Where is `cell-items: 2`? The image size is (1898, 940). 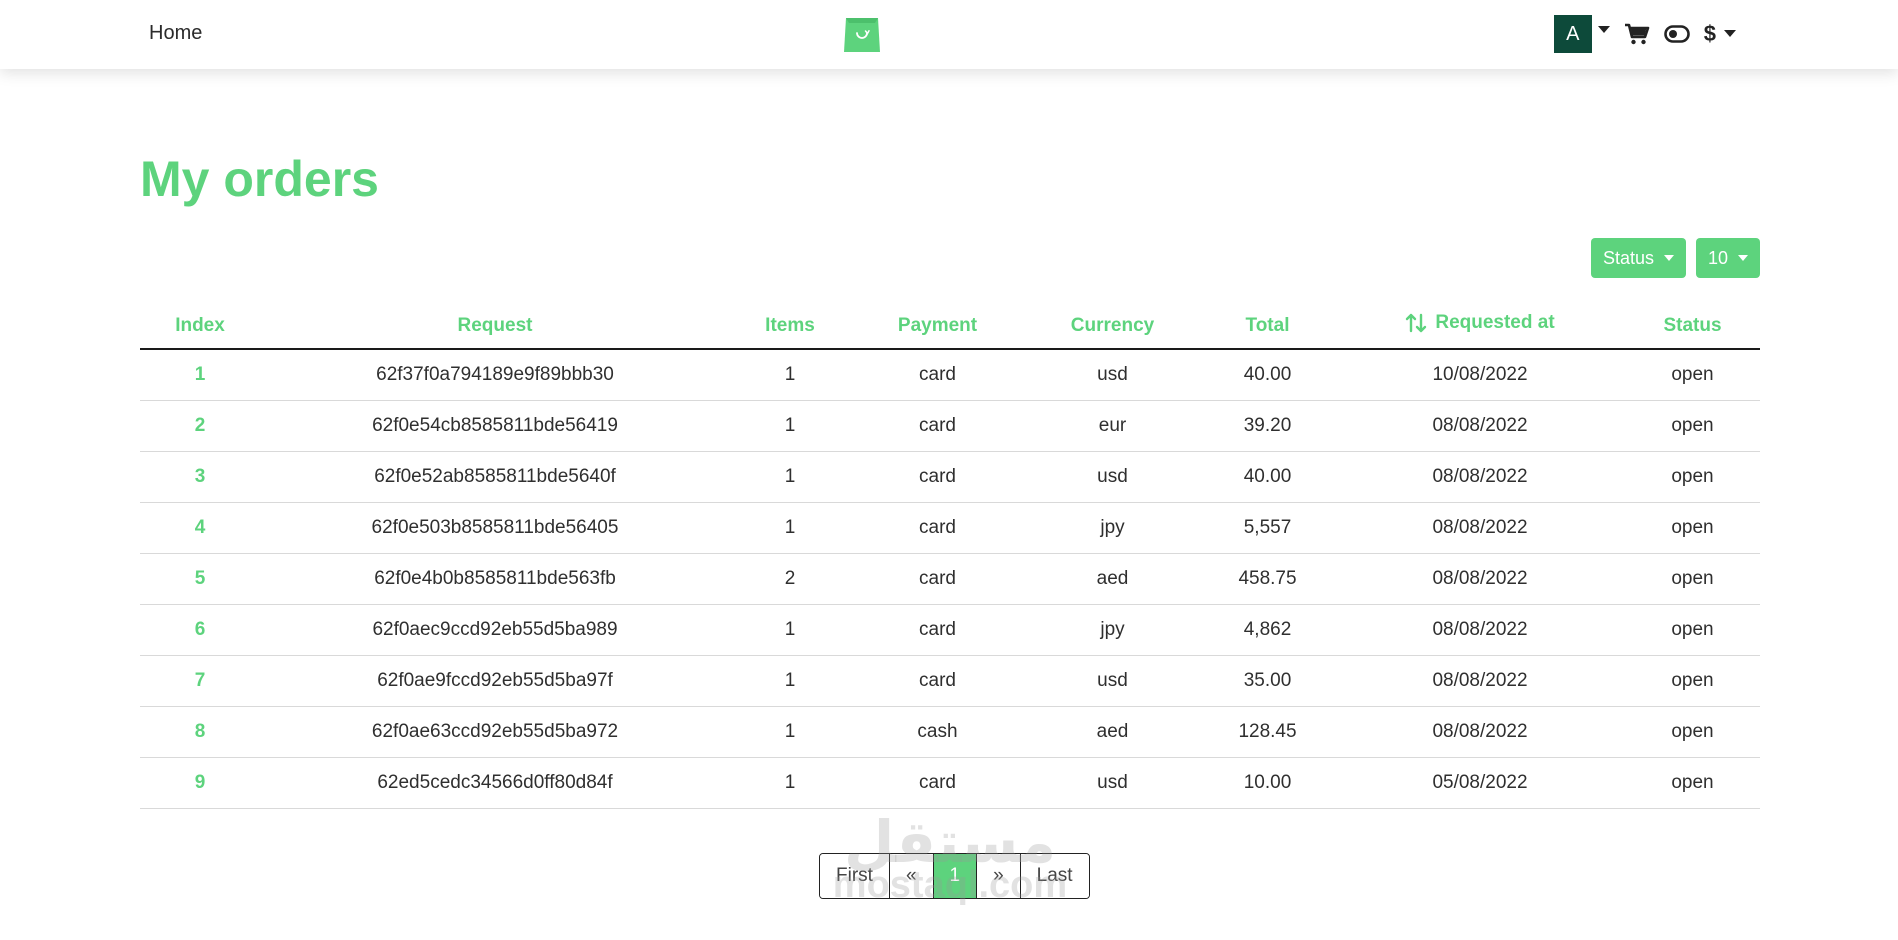
cell-items: 2 is located at coordinates (790, 579).